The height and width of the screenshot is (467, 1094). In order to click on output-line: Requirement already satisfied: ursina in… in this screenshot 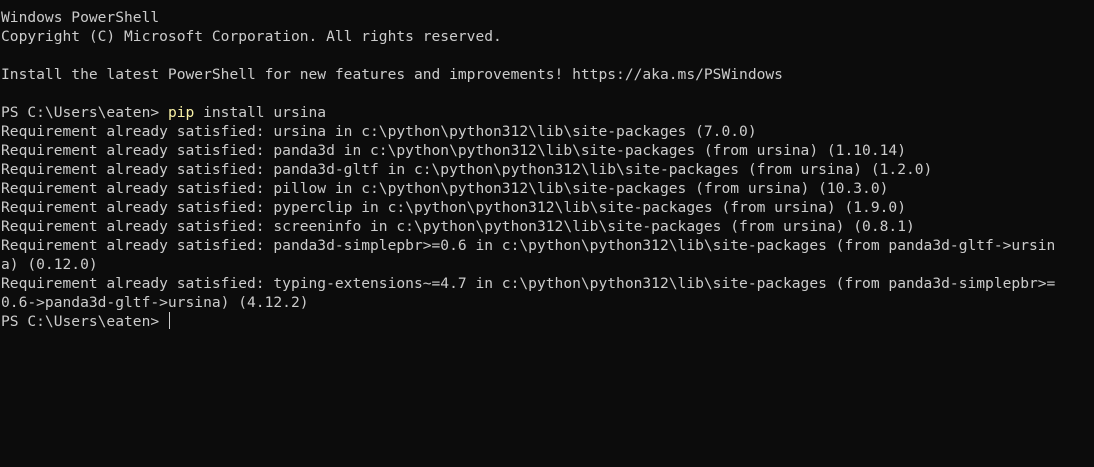, I will do `click(379, 131)`.